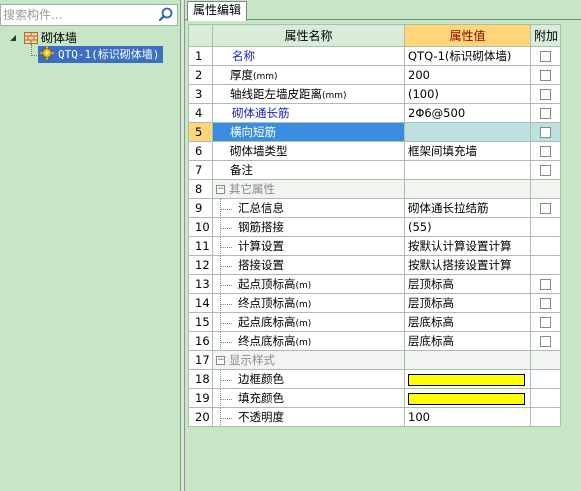 This screenshot has width=581, height=491. Describe the element at coordinates (308, 151) in the screenshot. I see `property-name-cell: 砌体墙类型` at that location.